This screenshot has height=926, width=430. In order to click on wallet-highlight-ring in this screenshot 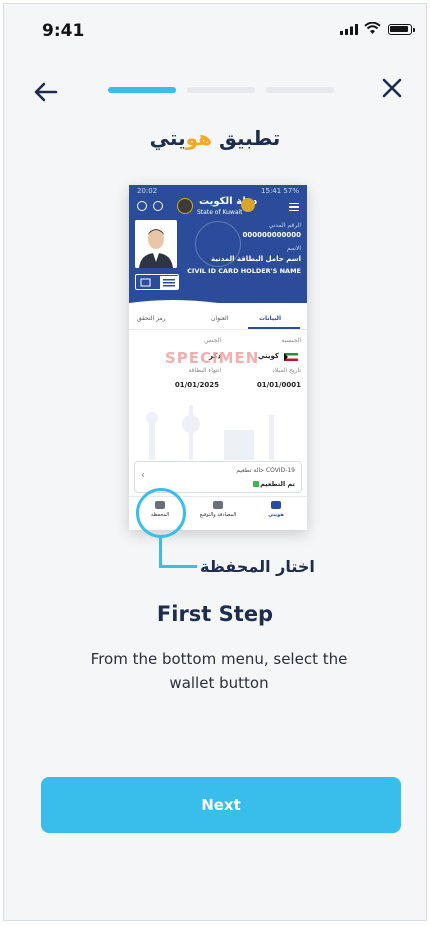, I will do `click(161, 513)`.